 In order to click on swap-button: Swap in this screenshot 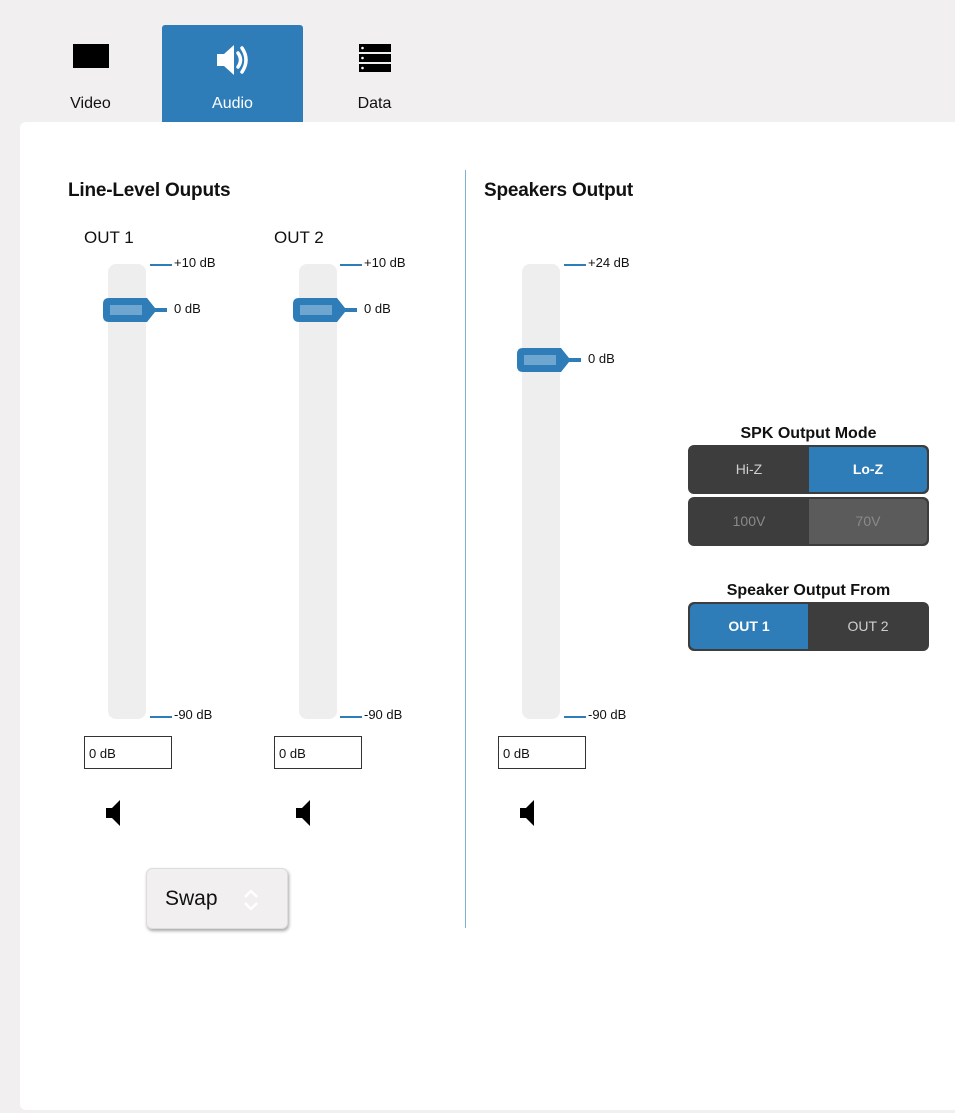, I will do `click(217, 898)`.